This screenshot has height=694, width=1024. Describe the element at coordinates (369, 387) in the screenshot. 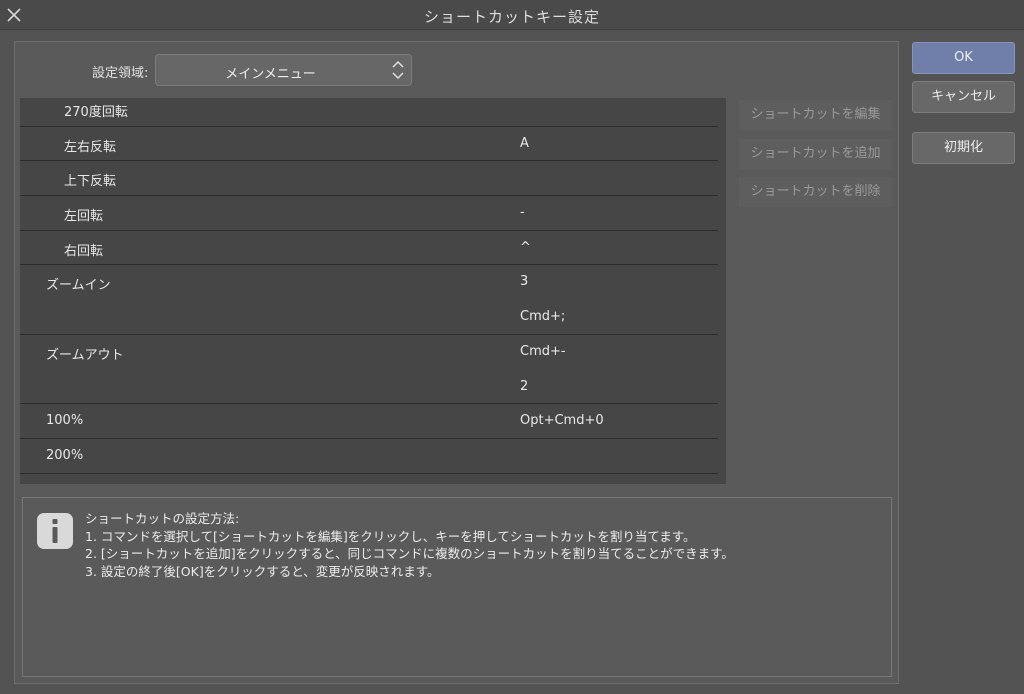

I see `table-row: 2` at that location.